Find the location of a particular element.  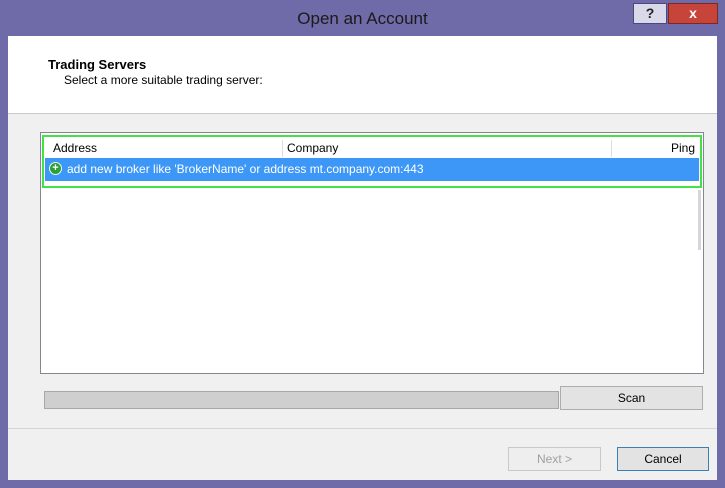

page-subtitle: Select a more suitable trading server: is located at coordinates (163, 80).